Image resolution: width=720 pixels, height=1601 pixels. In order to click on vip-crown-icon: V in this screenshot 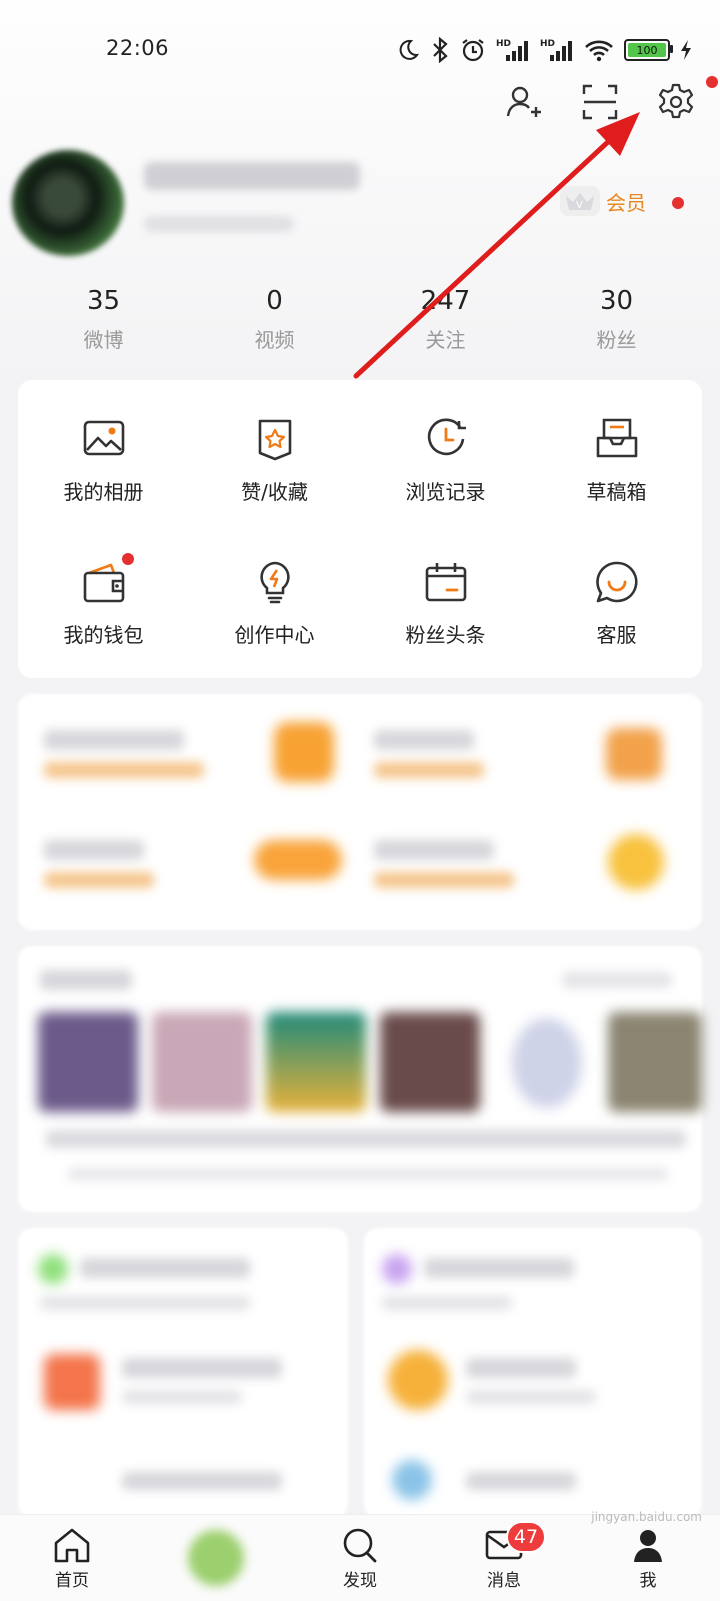, I will do `click(580, 201)`.